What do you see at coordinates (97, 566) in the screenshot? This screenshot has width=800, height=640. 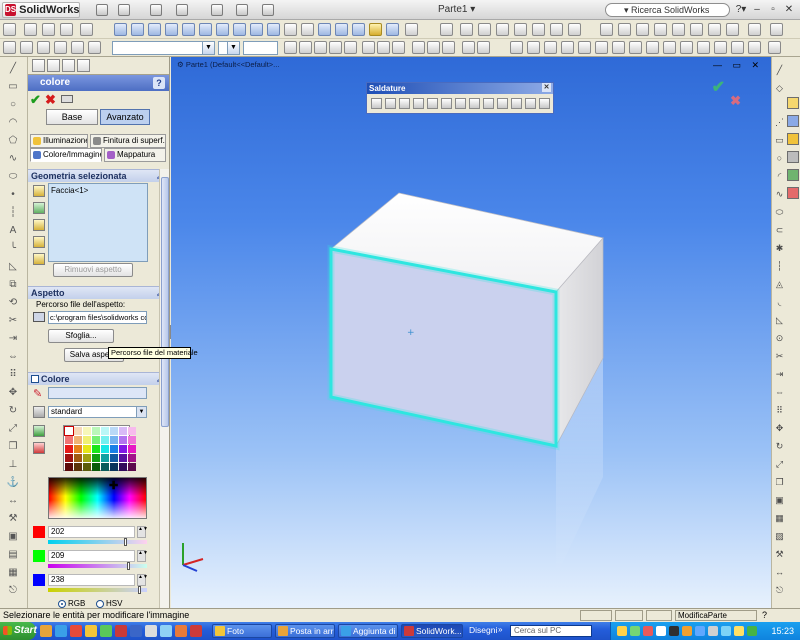 I see `channel-g-slider` at bounding box center [97, 566].